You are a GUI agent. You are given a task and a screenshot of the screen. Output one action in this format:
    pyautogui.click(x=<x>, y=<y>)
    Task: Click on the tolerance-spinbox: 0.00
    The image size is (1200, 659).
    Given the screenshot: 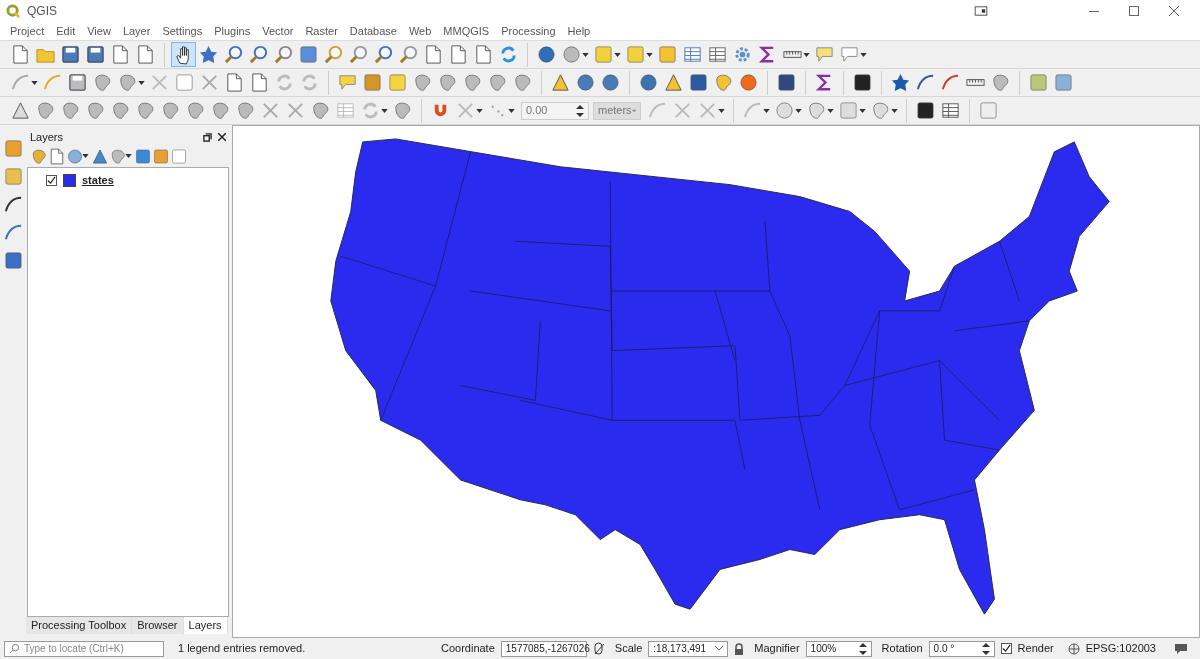 What is the action you would take?
    pyautogui.click(x=555, y=110)
    